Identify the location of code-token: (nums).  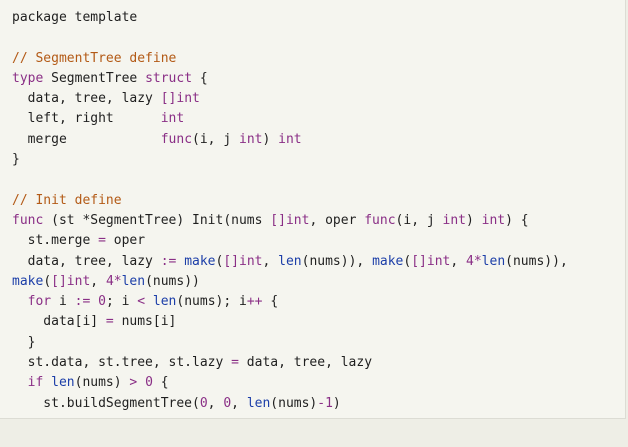
(294, 403).